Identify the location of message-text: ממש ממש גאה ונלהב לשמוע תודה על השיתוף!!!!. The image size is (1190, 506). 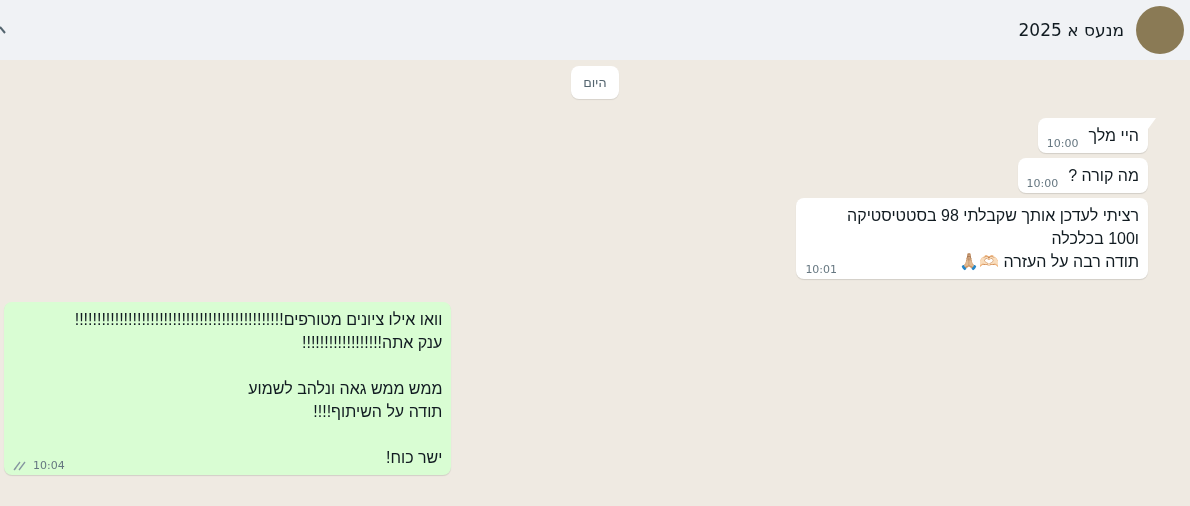
(345, 400).